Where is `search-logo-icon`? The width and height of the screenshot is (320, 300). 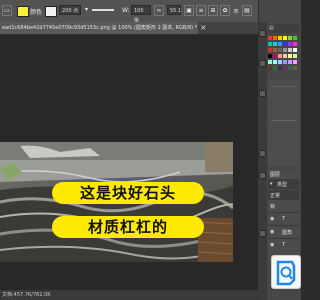 search-logo-icon is located at coordinates (286, 272).